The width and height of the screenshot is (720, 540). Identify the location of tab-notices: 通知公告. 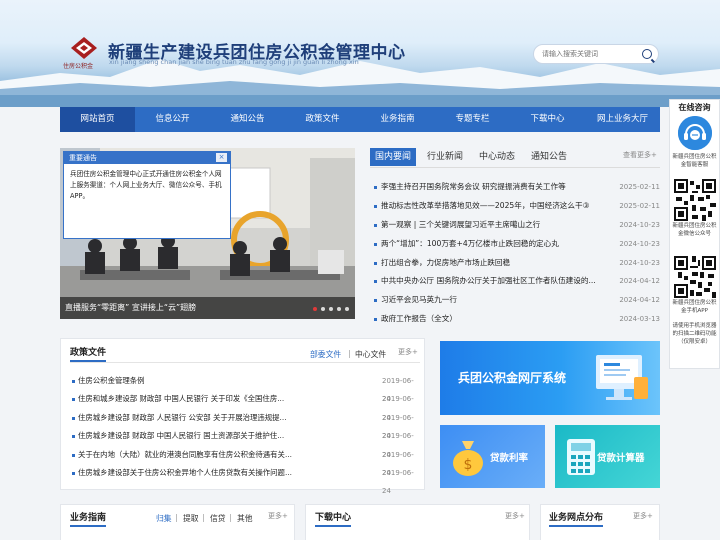
(549, 157).